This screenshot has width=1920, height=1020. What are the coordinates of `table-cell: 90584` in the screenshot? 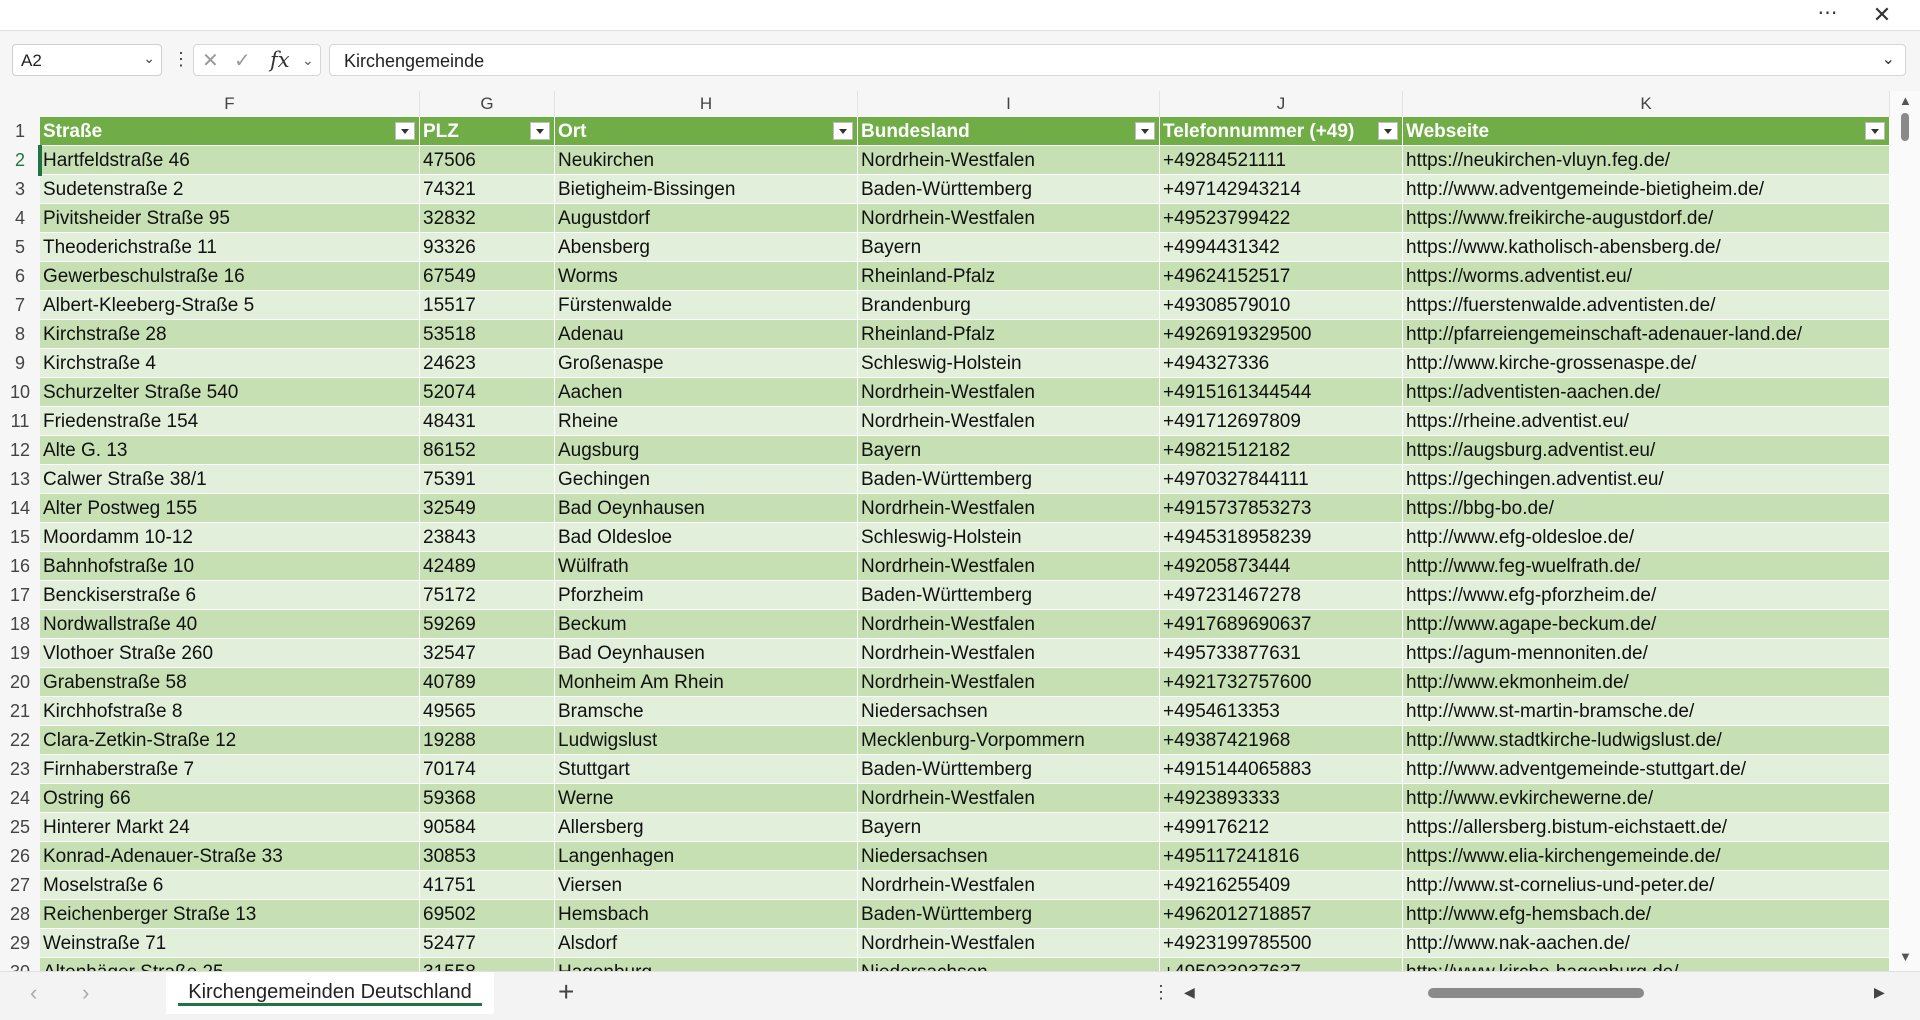 It's located at (487, 827).